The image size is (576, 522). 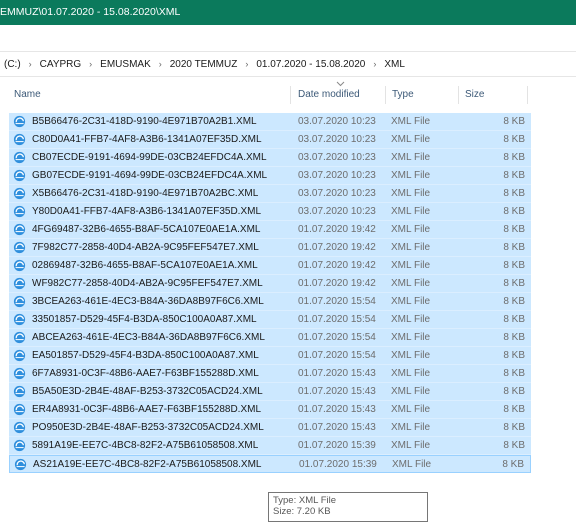 I want to click on breadcrumb-date-range: 01.07.2020 - 15.08.2020, so click(x=310, y=64).